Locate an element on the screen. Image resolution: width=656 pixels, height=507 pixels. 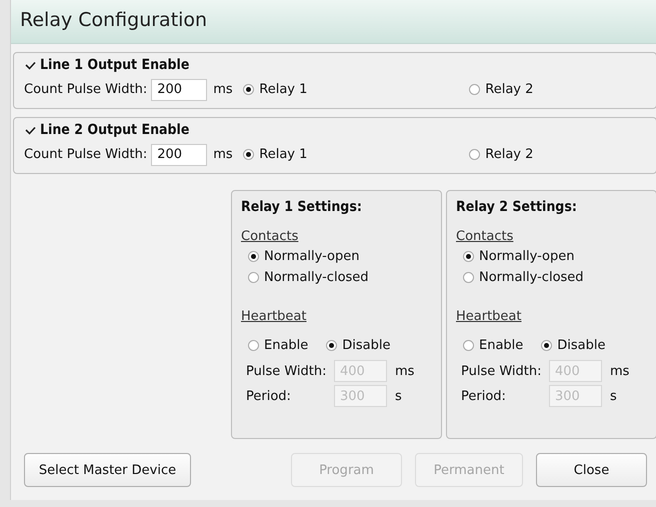
panel-title: Relay 2 Settings: is located at coordinates (517, 207).